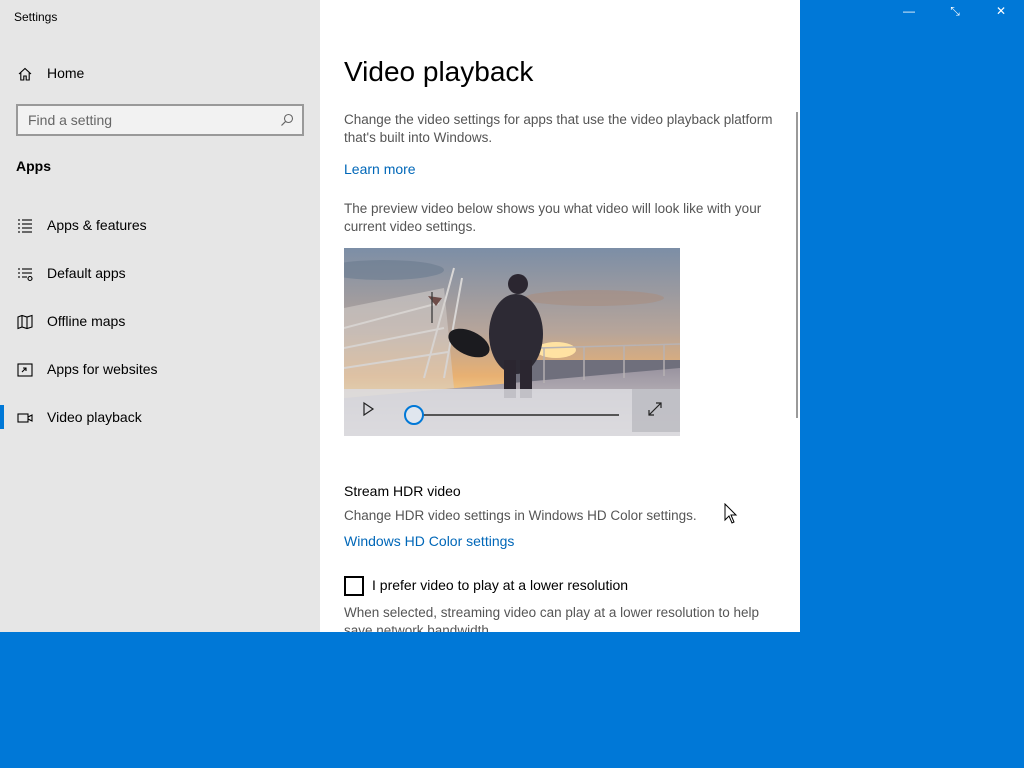 The image size is (1024, 768). Describe the element at coordinates (160, 369) in the screenshot. I see `sidebar-item-apps-for-websites: Apps for websites` at that location.